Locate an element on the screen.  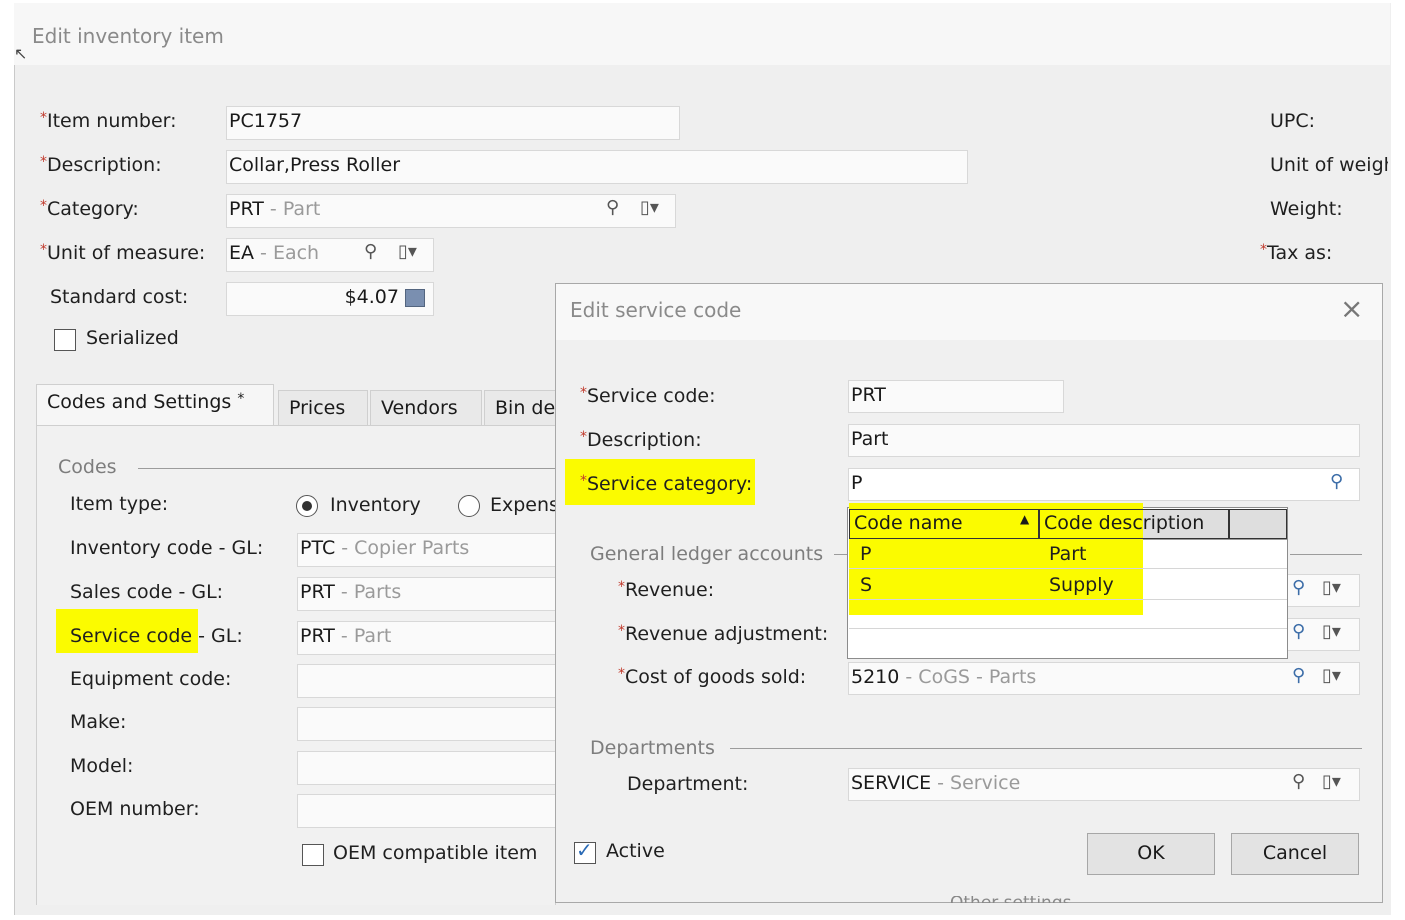
sales-code-input: PRT - Parts is located at coordinates (426, 594).